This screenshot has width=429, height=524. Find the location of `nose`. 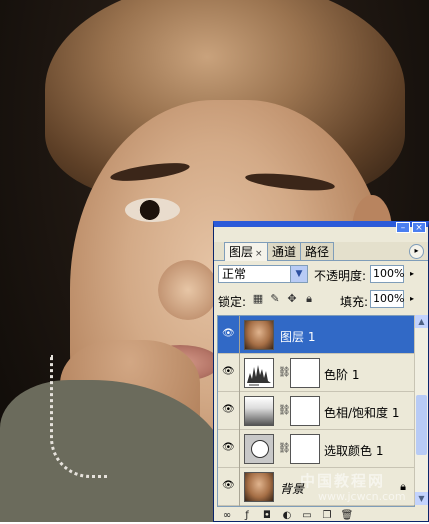

nose is located at coordinates (188, 290).